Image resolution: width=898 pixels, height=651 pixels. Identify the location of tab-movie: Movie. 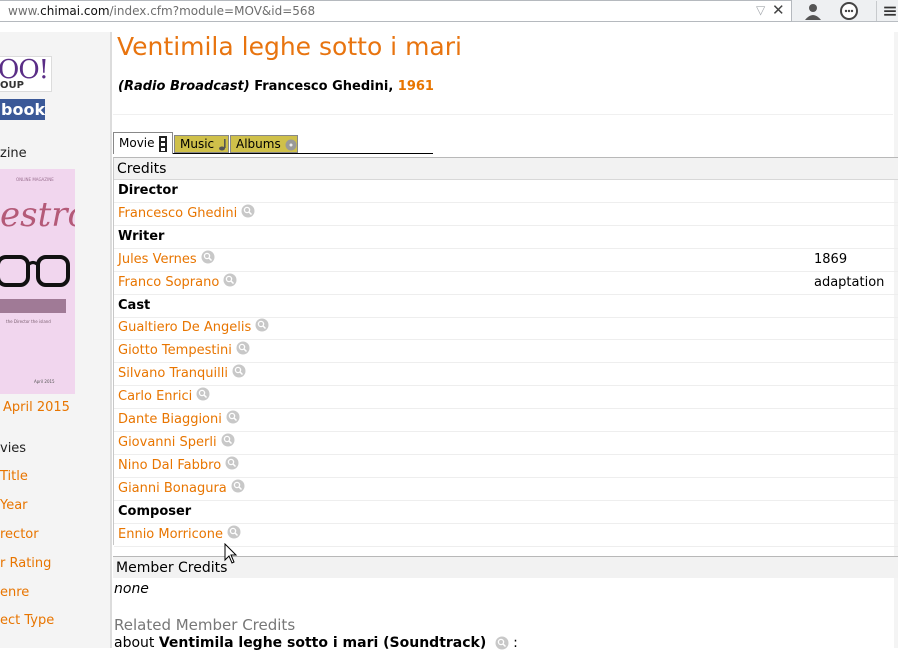
(143, 143).